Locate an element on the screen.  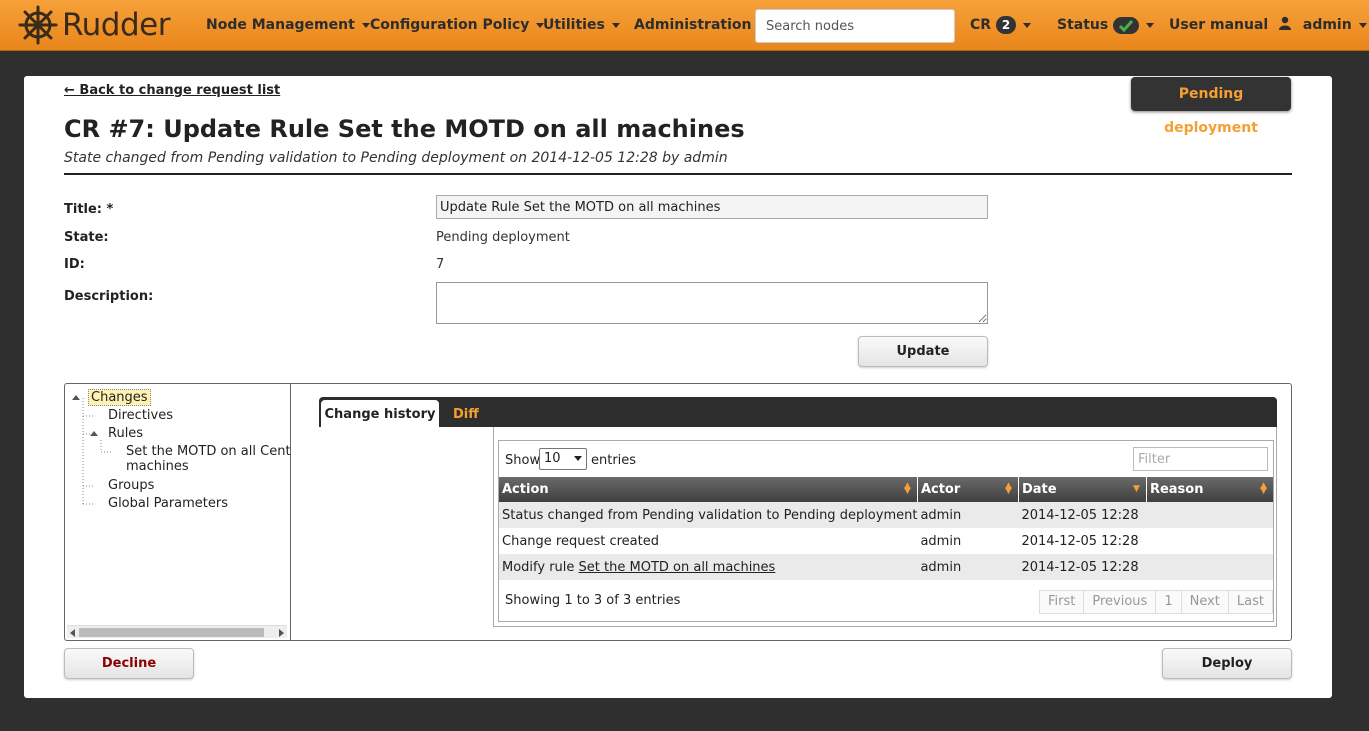
nav-status: Status is located at coordinates (1106, 25).